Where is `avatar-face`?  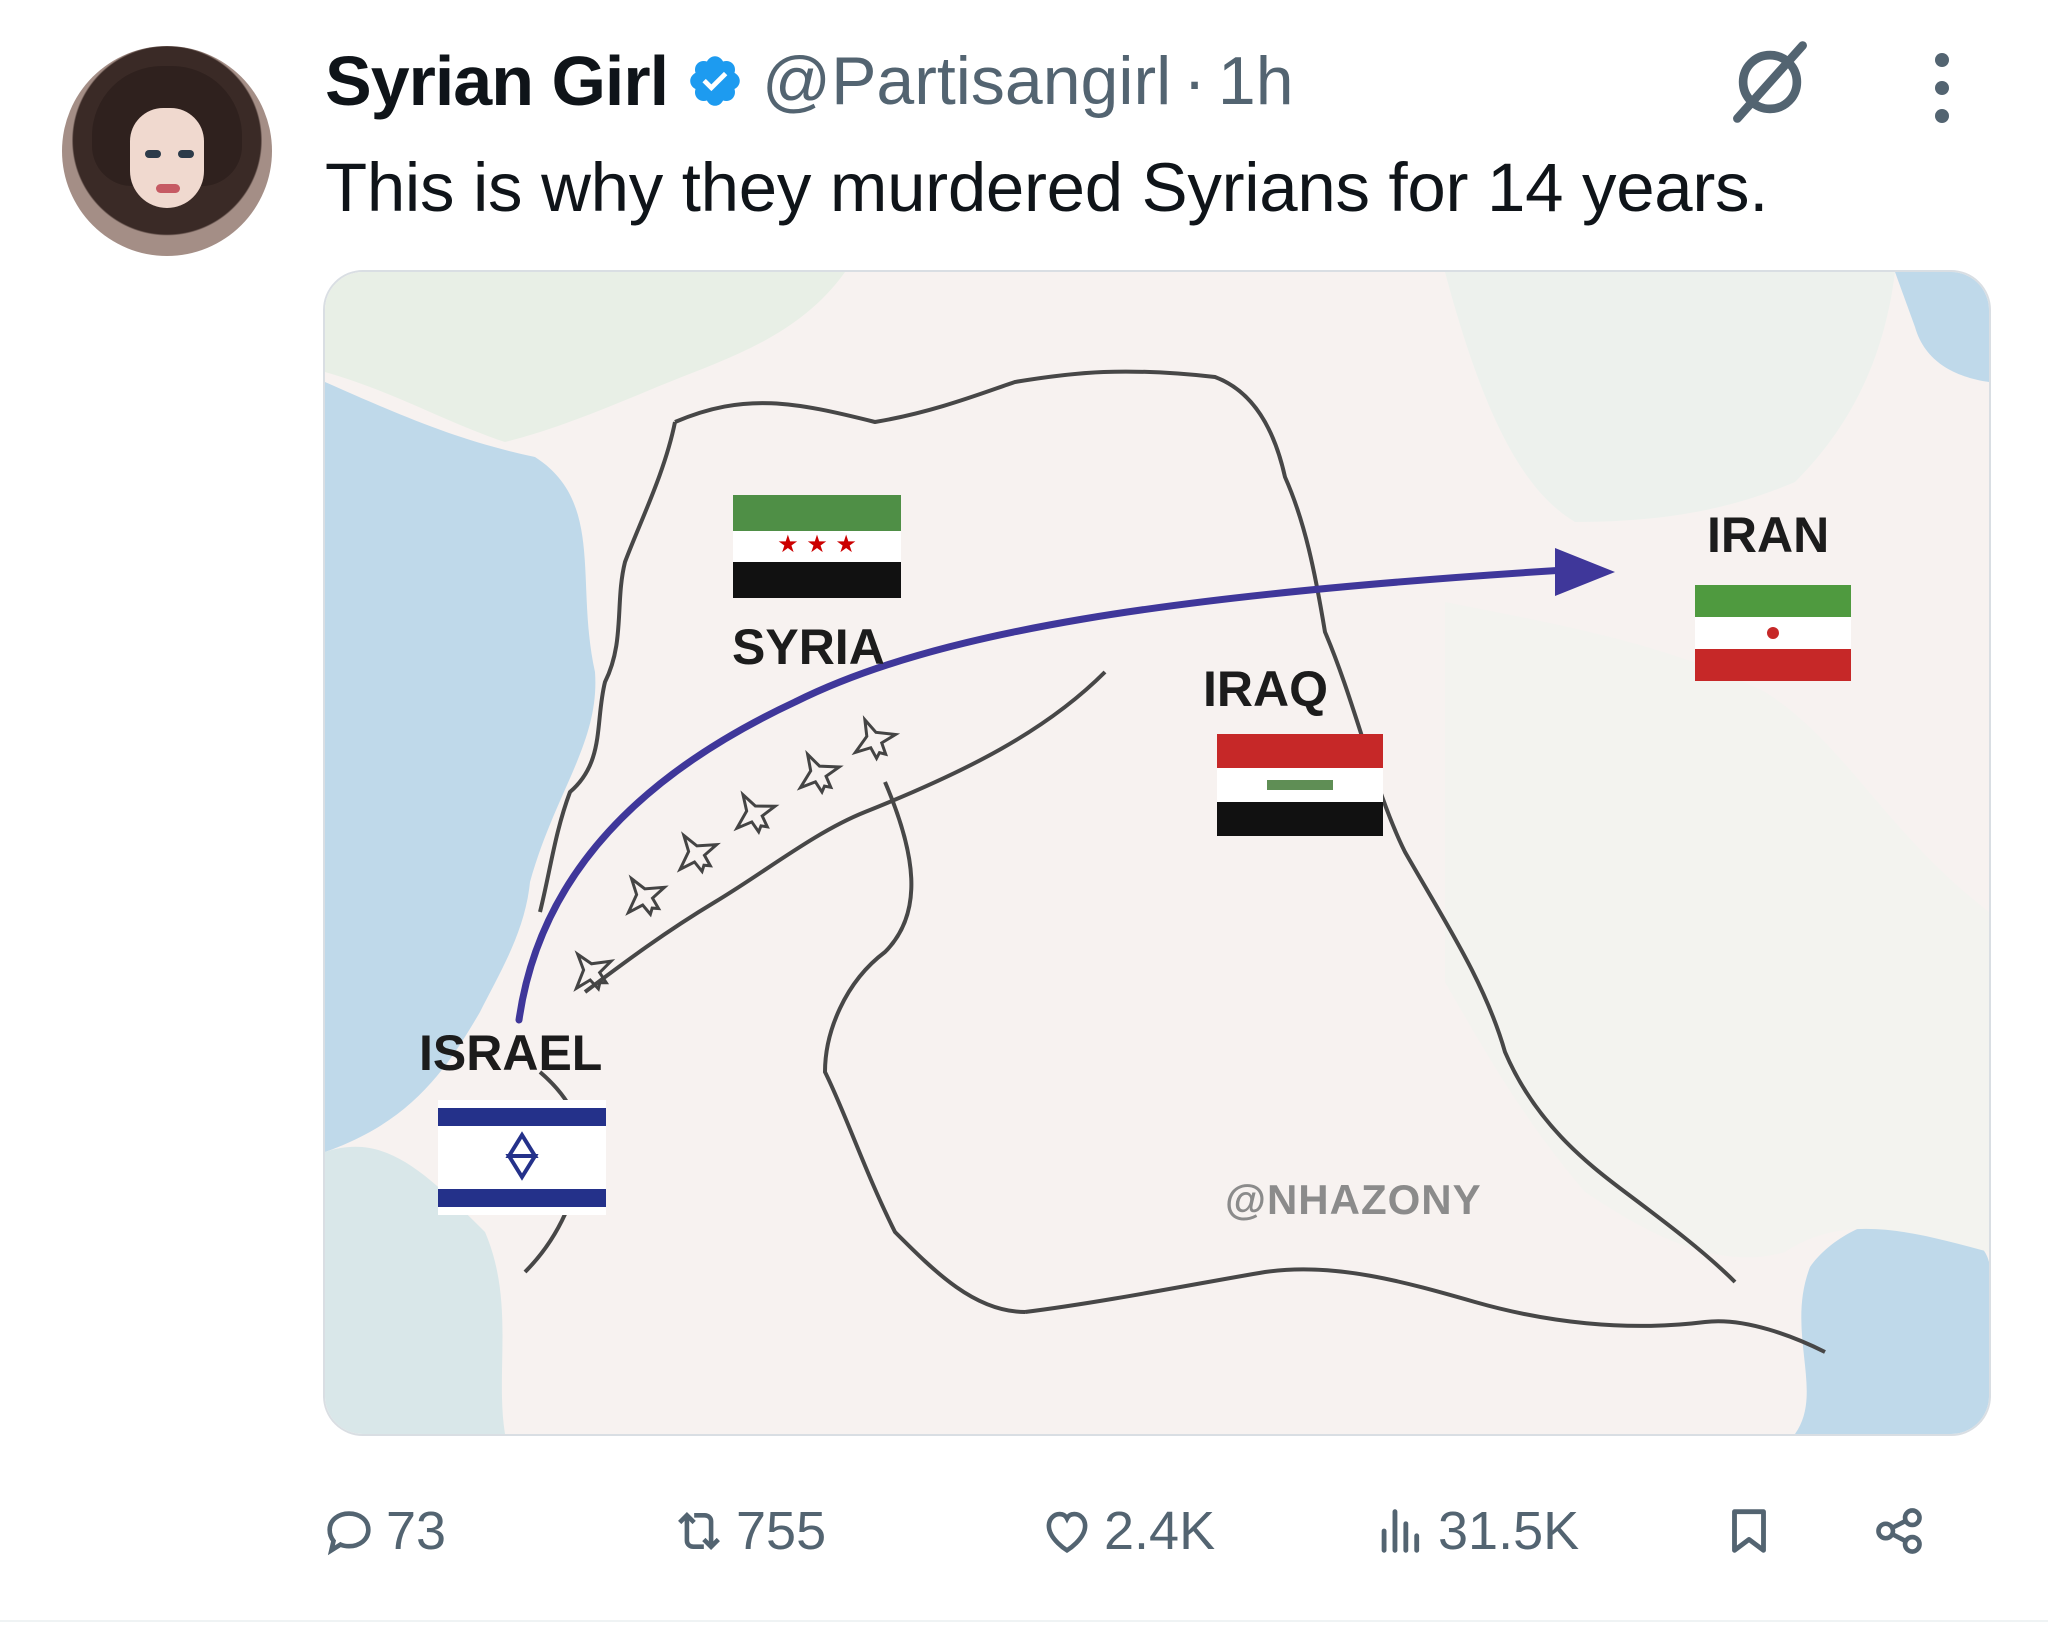
avatar-face is located at coordinates (167, 158).